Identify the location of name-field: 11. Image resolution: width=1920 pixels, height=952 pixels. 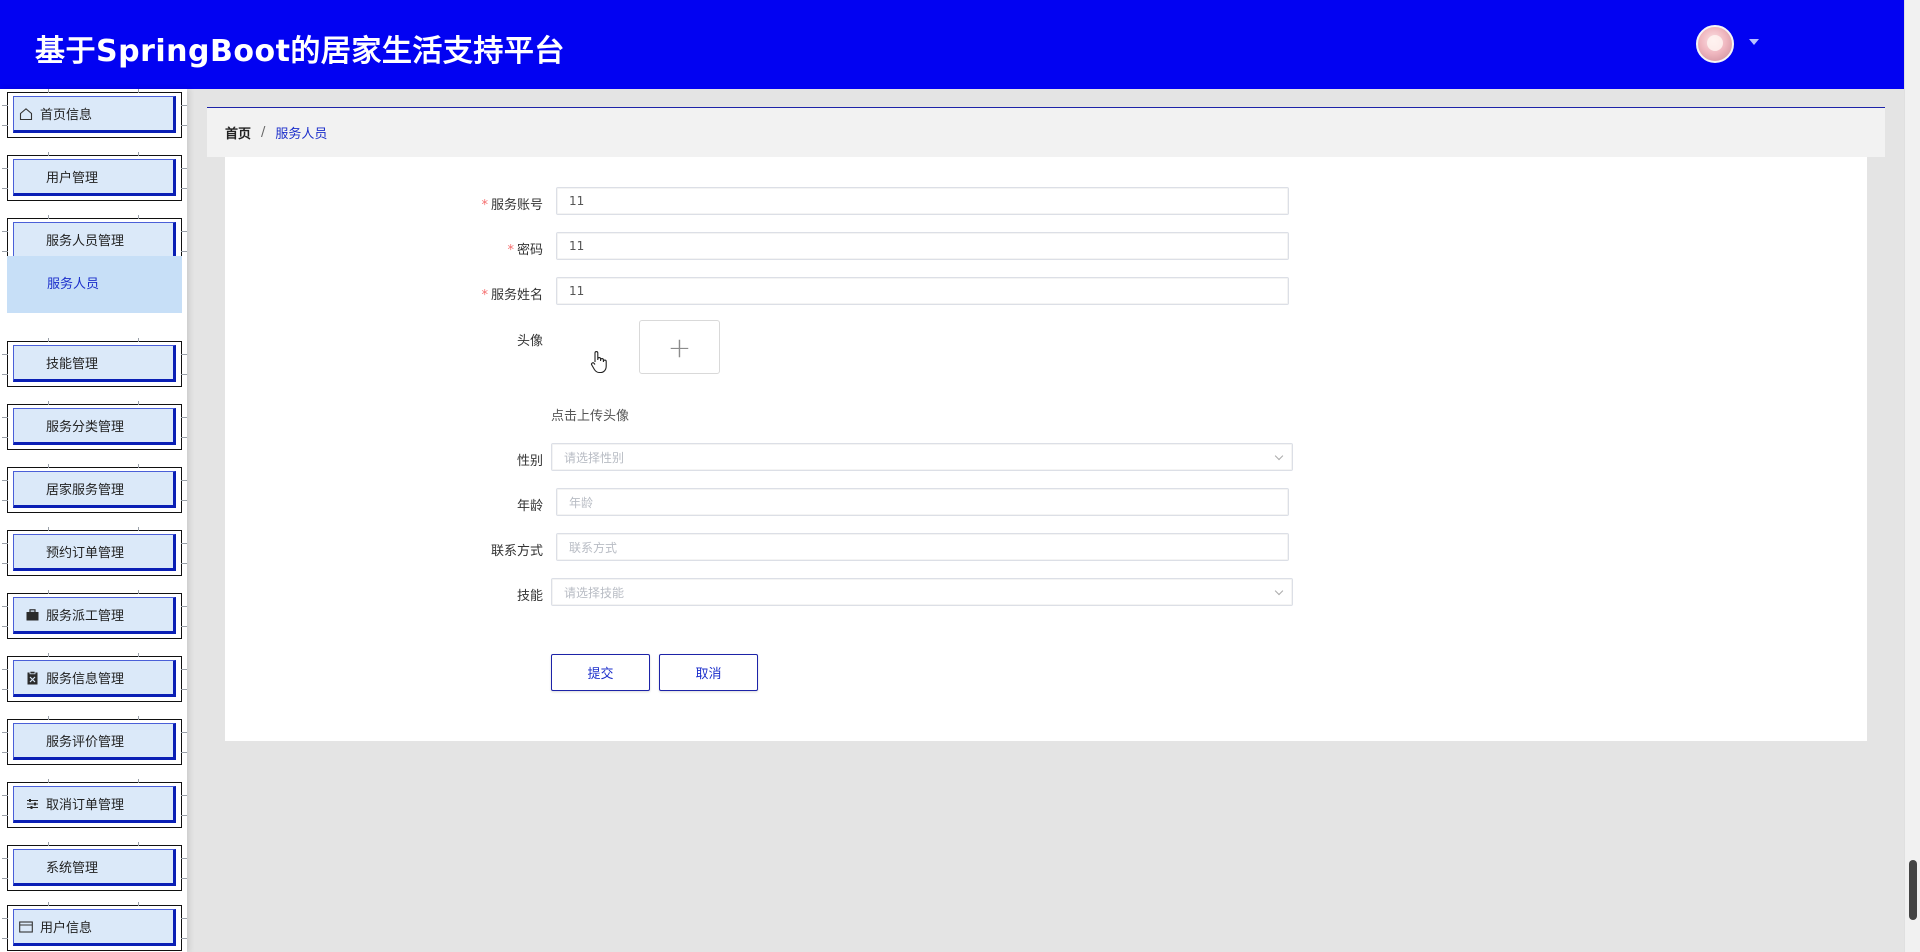
(922, 291).